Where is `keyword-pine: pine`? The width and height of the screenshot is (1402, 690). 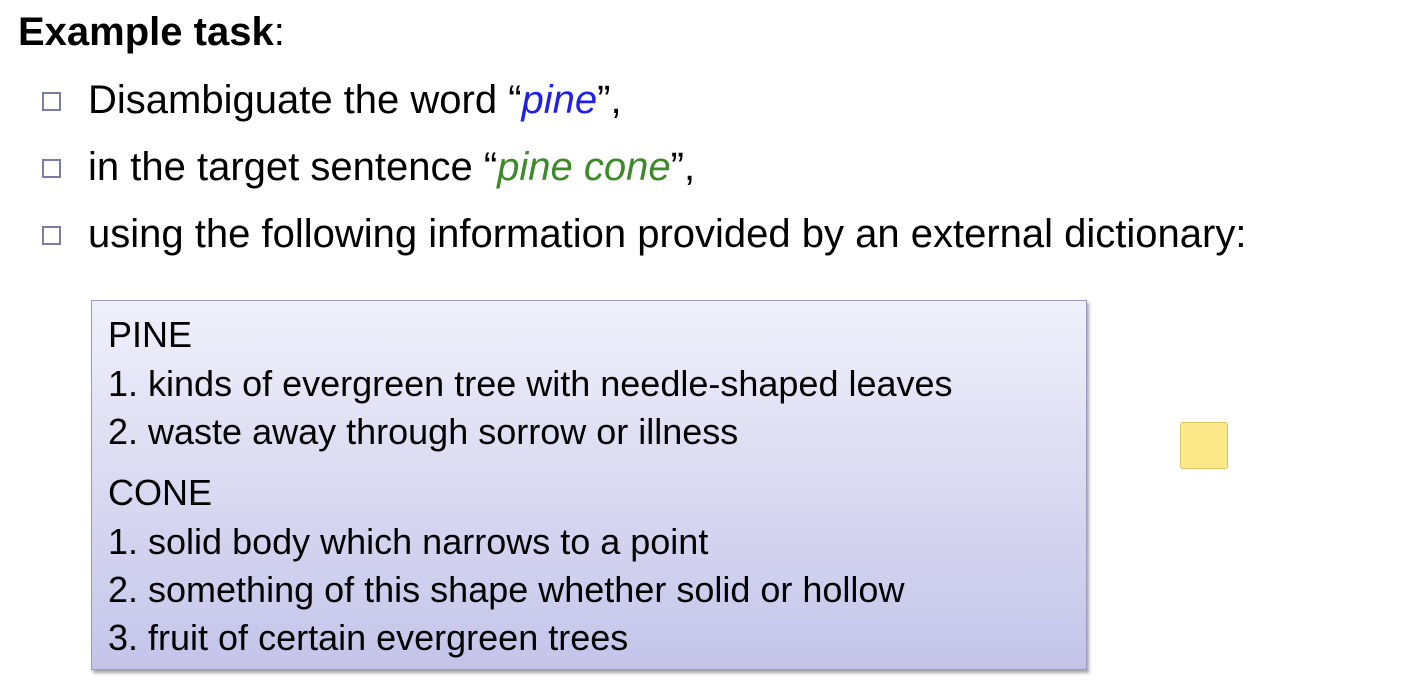 keyword-pine: pine is located at coordinates (559, 100).